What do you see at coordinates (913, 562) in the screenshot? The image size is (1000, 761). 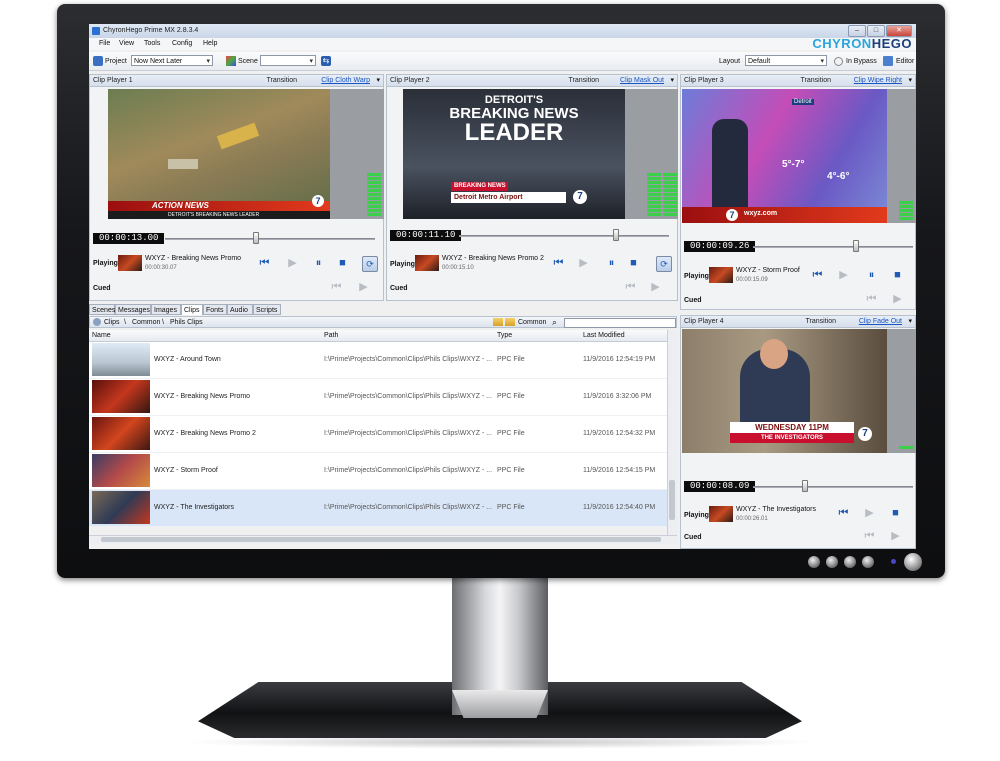 I see `power-button` at bounding box center [913, 562].